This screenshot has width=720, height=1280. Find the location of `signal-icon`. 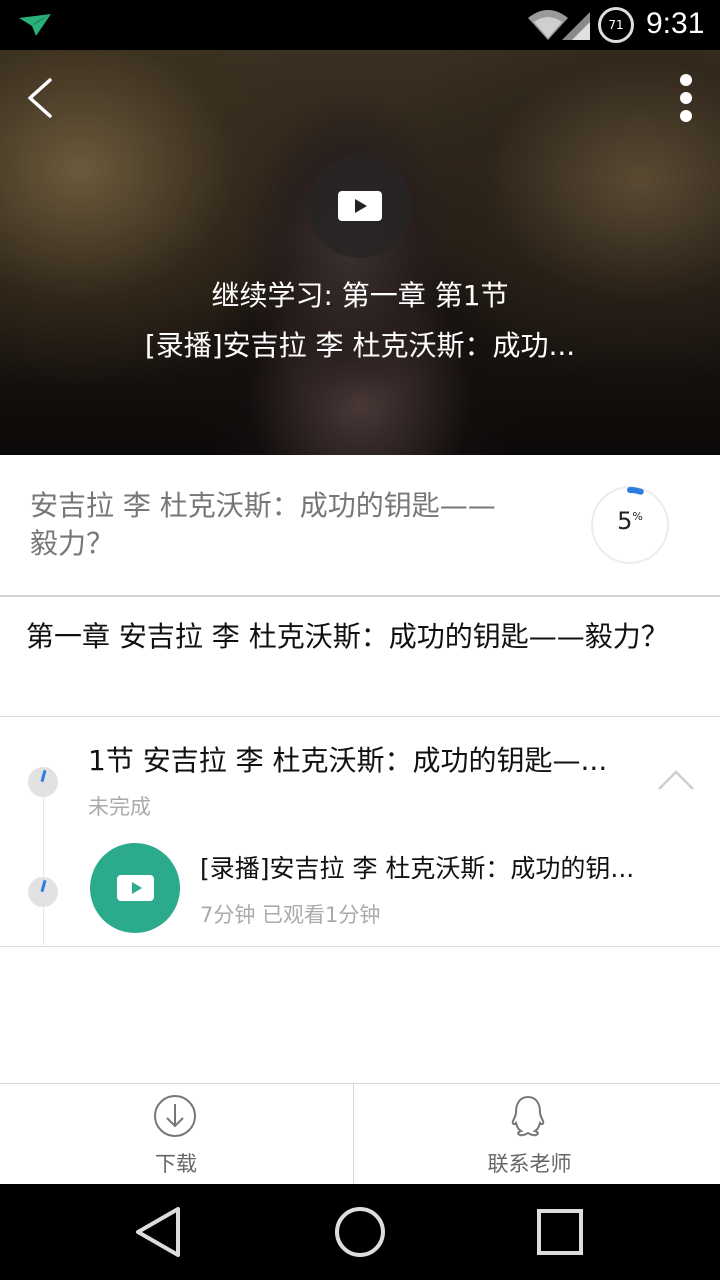

signal-icon is located at coordinates (576, 28).